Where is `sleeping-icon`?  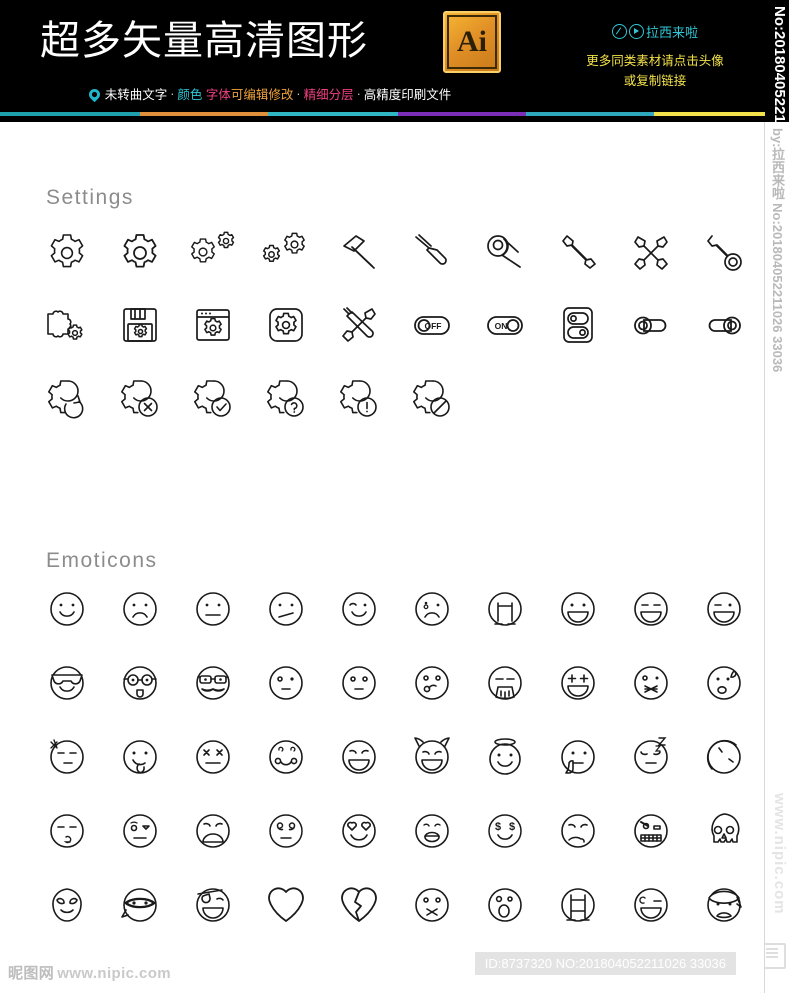 sleeping-icon is located at coordinates (651, 760).